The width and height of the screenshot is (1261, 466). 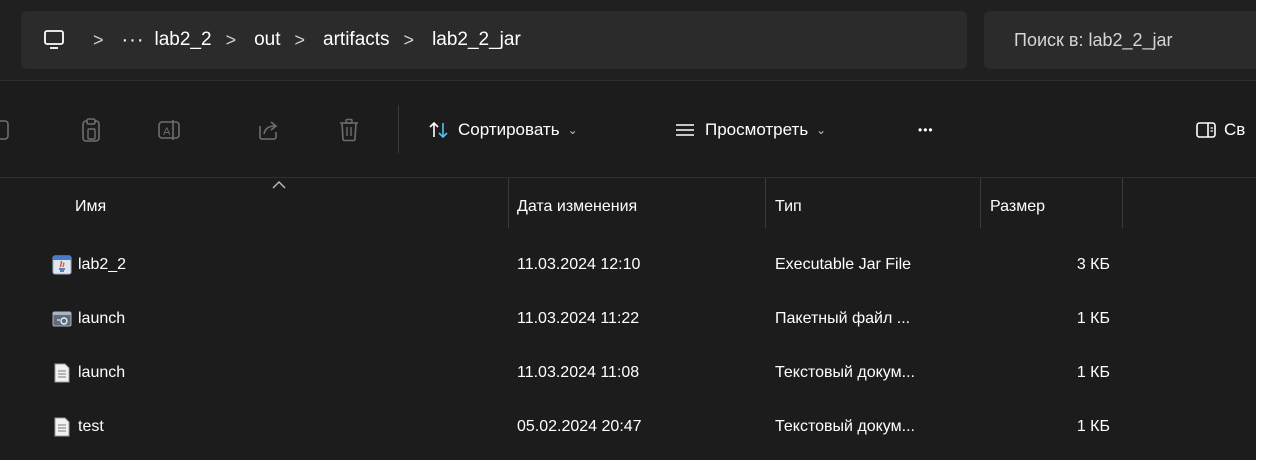 What do you see at coordinates (1220, 130) in the screenshot?
I see `details-pane-button: Св` at bounding box center [1220, 130].